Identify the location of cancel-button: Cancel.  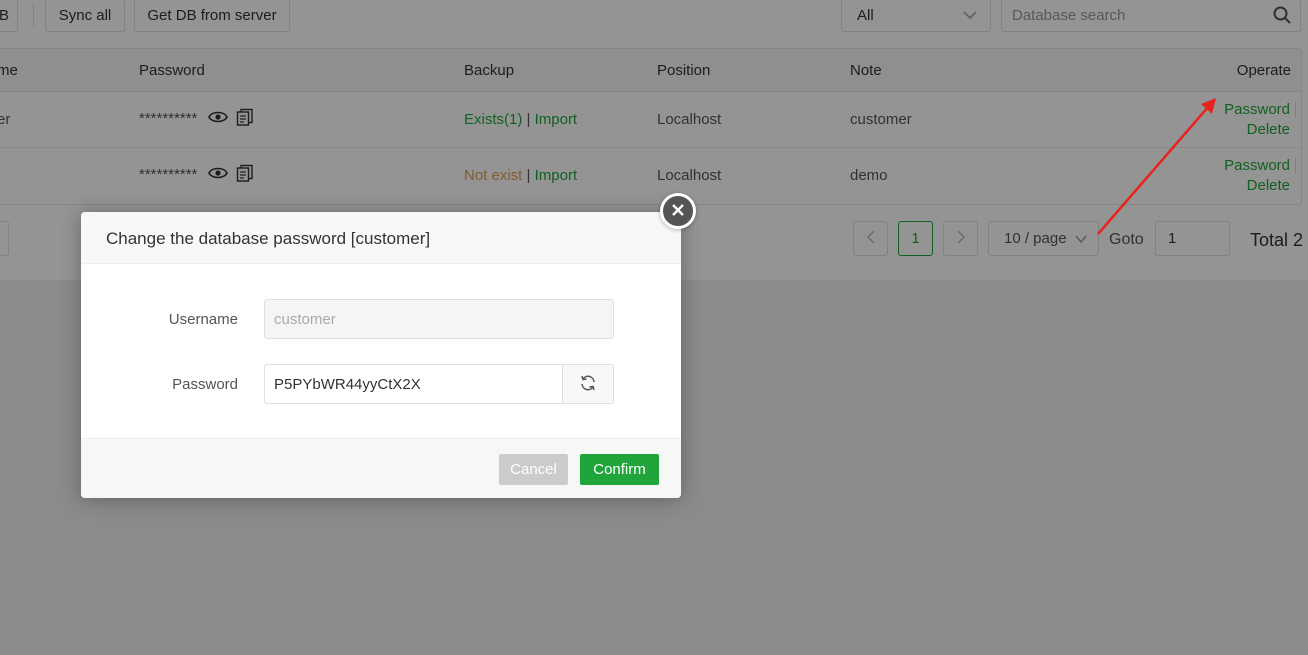
(533, 469).